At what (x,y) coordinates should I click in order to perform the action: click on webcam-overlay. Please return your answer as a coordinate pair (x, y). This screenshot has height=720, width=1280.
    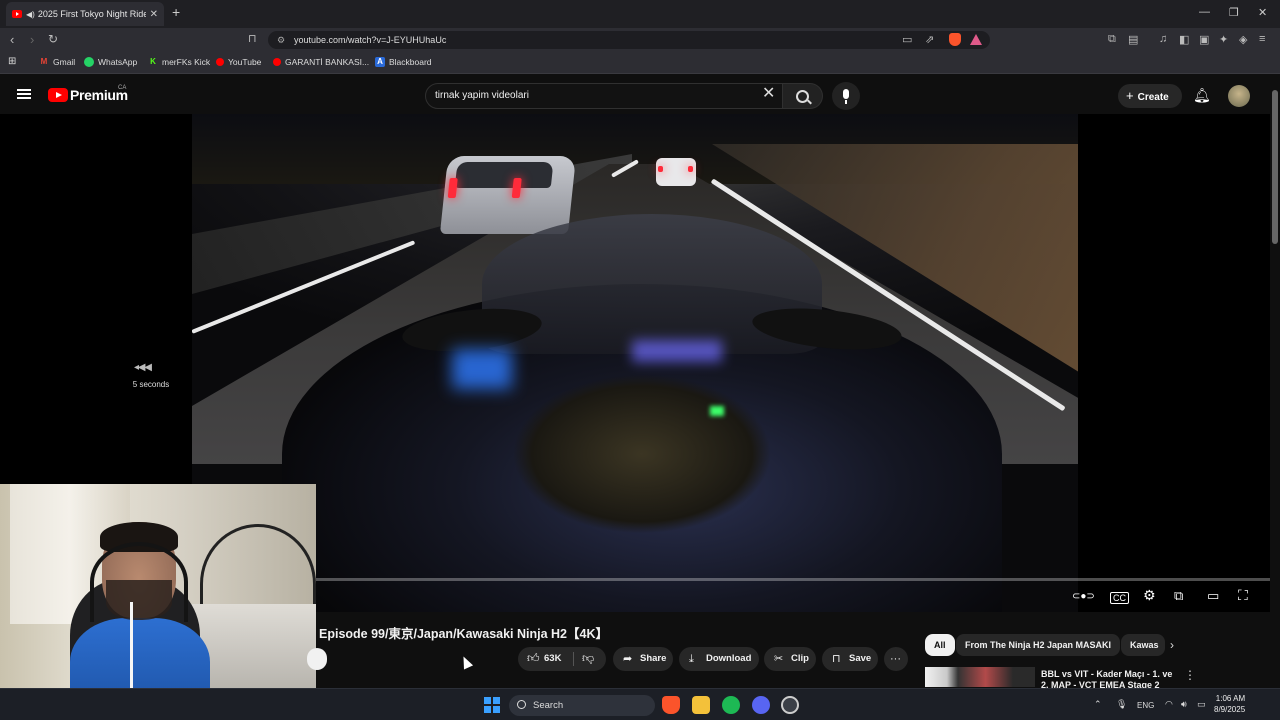
    Looking at the image, I should click on (158, 602).